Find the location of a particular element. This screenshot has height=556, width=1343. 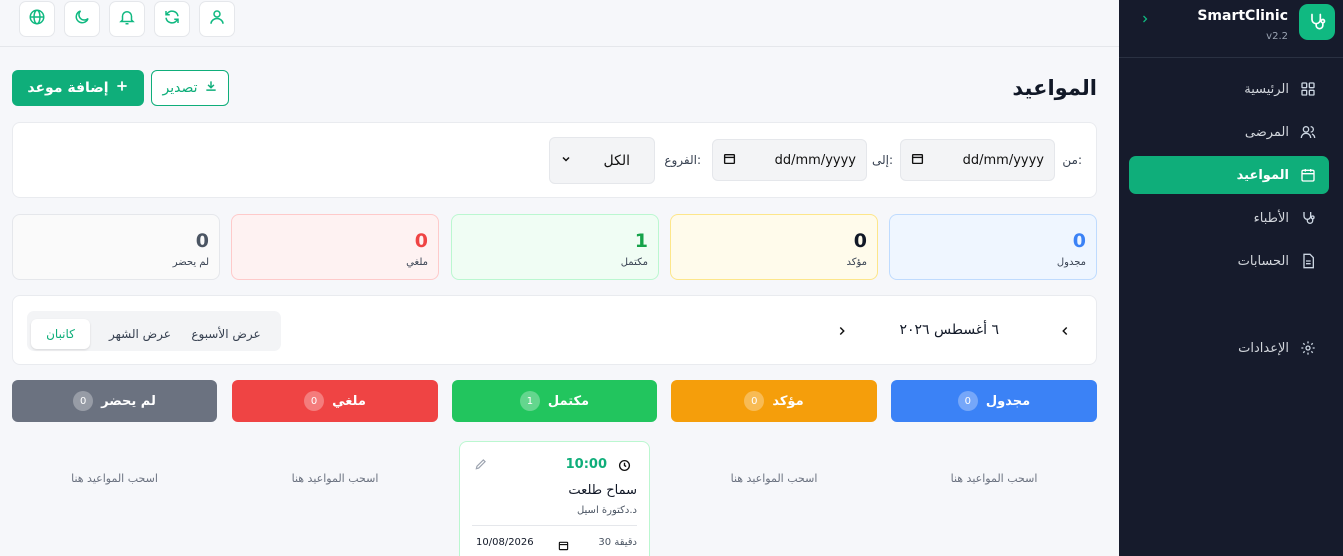

stat-label: لم يحضر is located at coordinates (190, 262).